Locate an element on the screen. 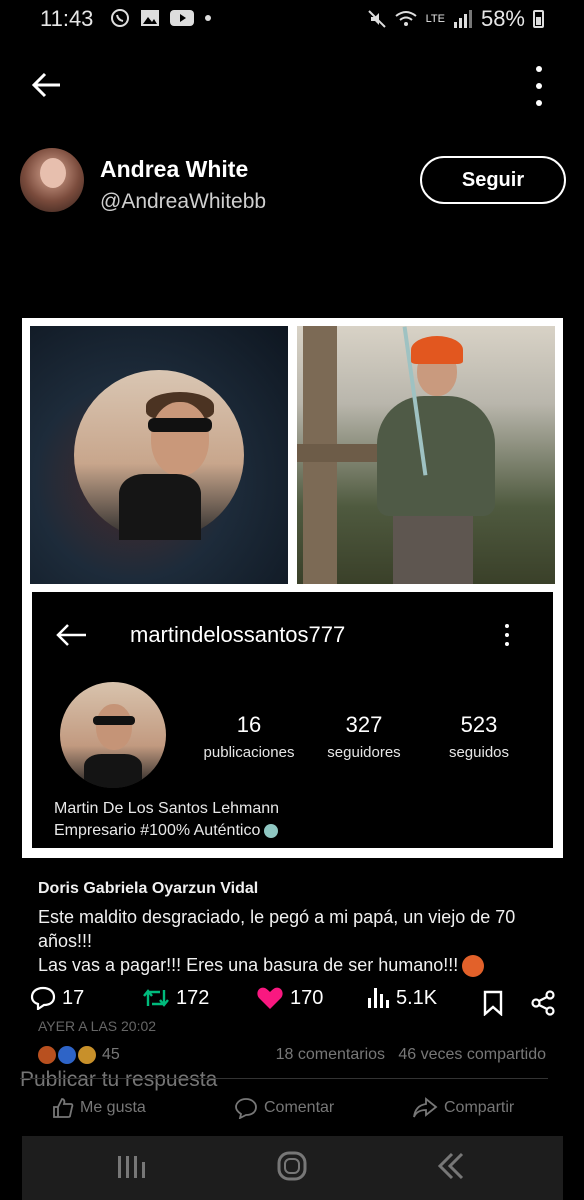 This screenshot has height=1200, width=584. system-nav-bar is located at coordinates (292, 1168).